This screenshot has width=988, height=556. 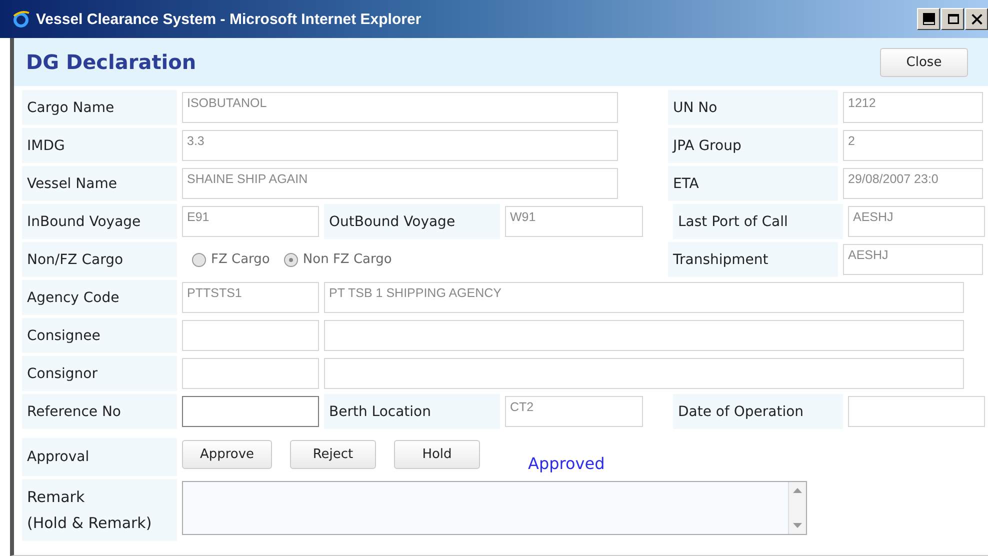 What do you see at coordinates (99, 183) in the screenshot?
I see `field-label: Vessel Name` at bounding box center [99, 183].